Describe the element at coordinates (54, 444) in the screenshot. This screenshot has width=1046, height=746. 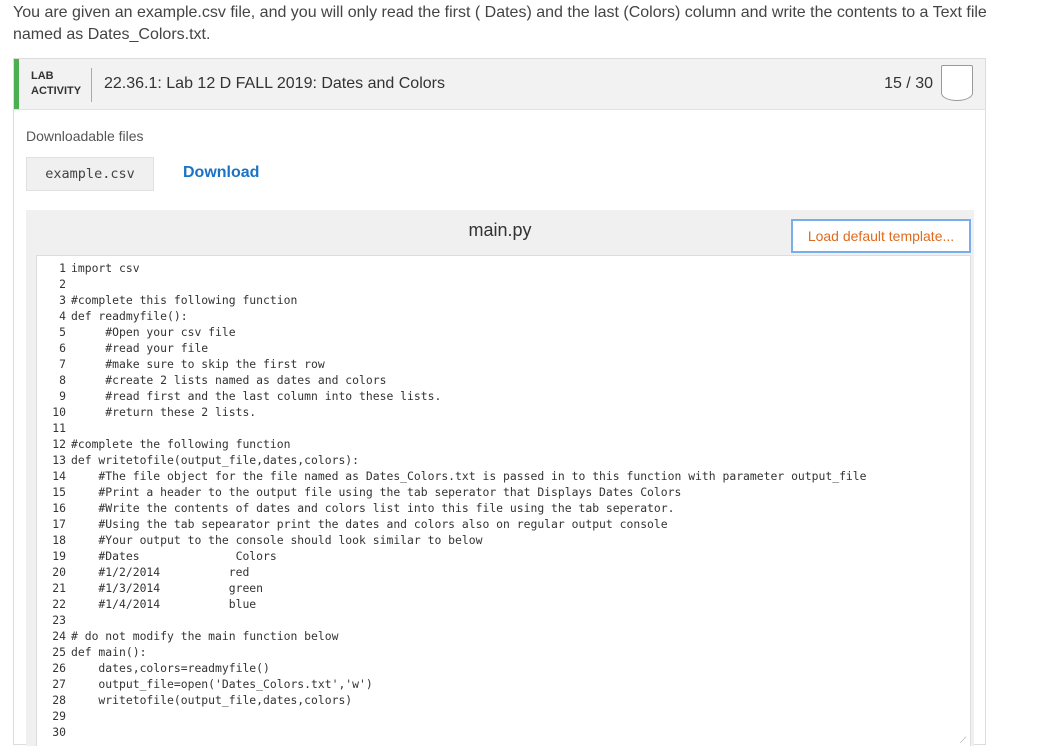
I see `line-number: 12` at that location.